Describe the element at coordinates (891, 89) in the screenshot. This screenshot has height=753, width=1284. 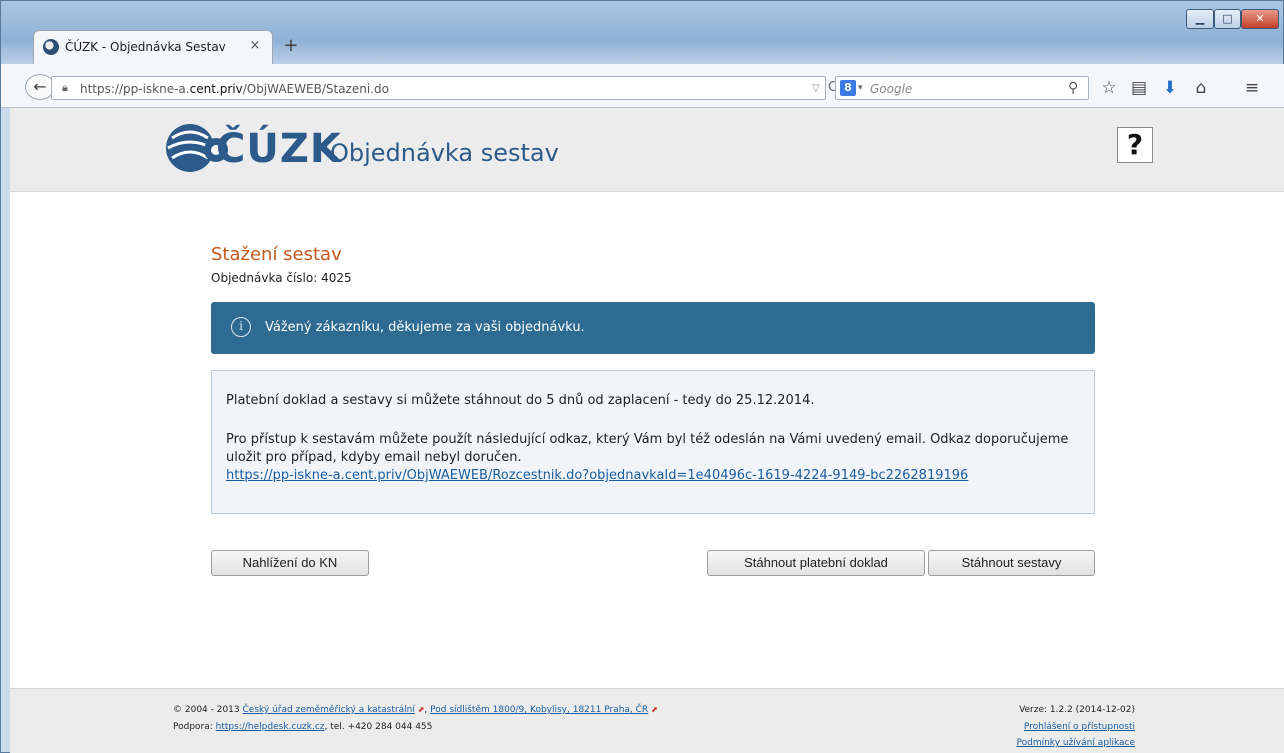
I see `search-placeholder: Google` at that location.